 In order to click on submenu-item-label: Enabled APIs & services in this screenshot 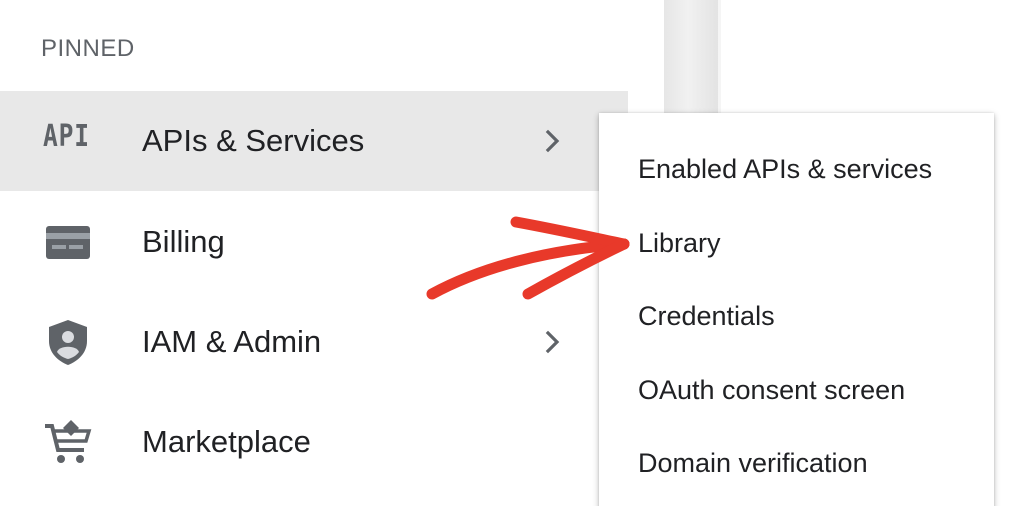, I will do `click(785, 169)`.